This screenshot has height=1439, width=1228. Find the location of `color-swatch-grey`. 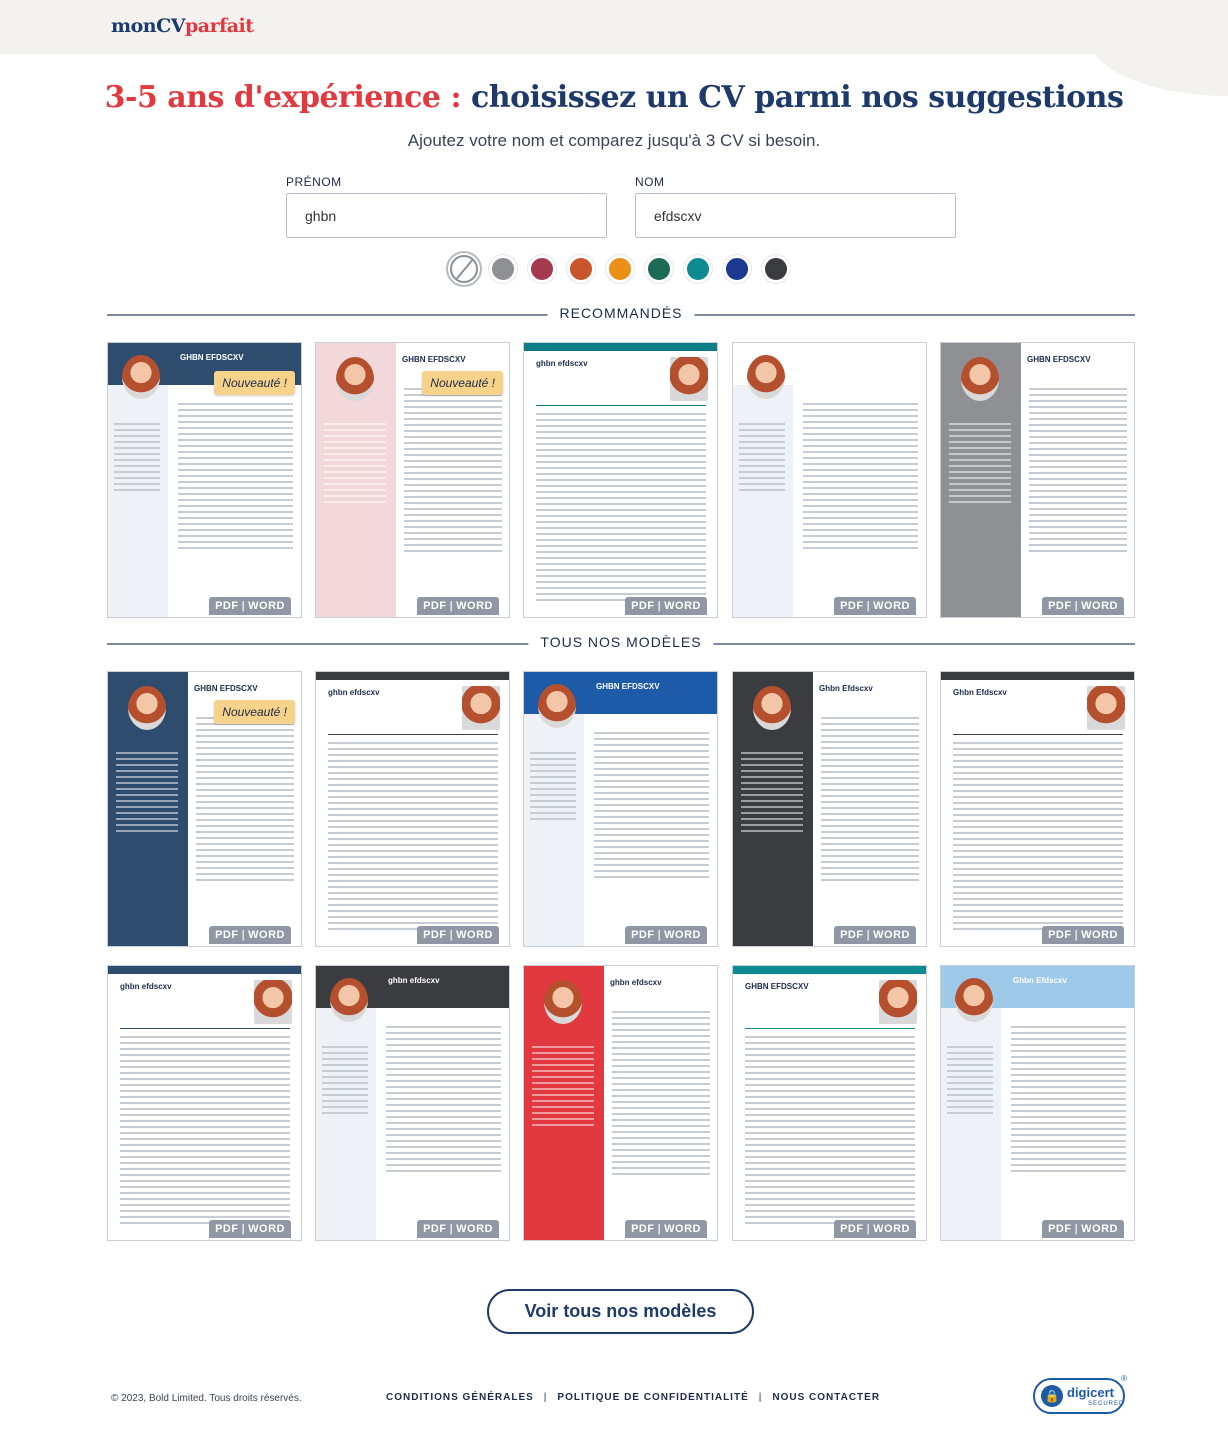

color-swatch-grey is located at coordinates (503, 269).